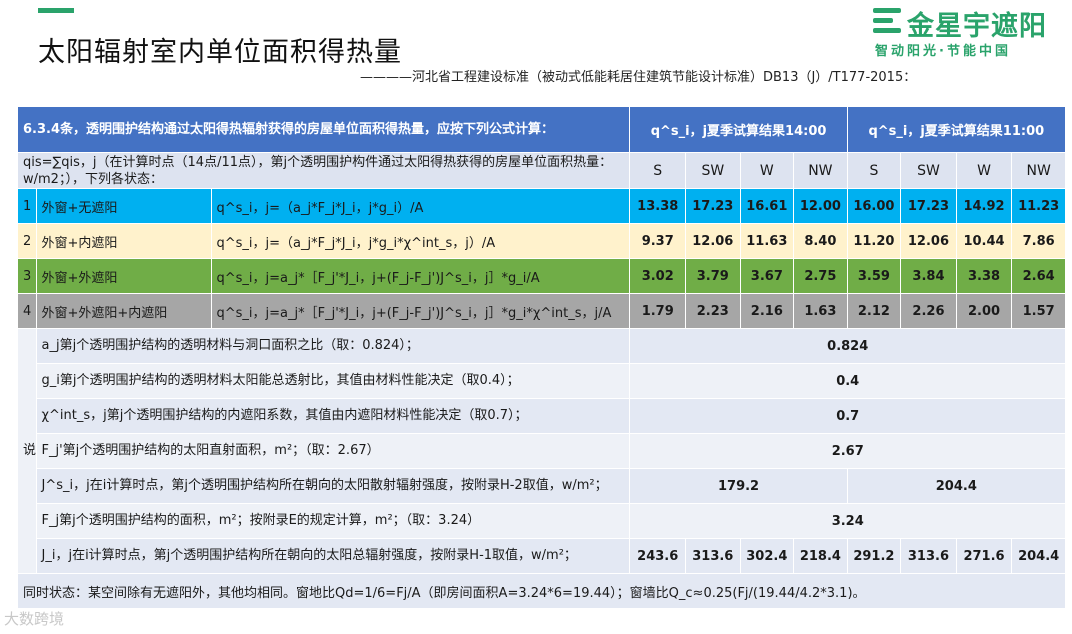  I want to click on value-cell: 2.00, so click(984, 311).